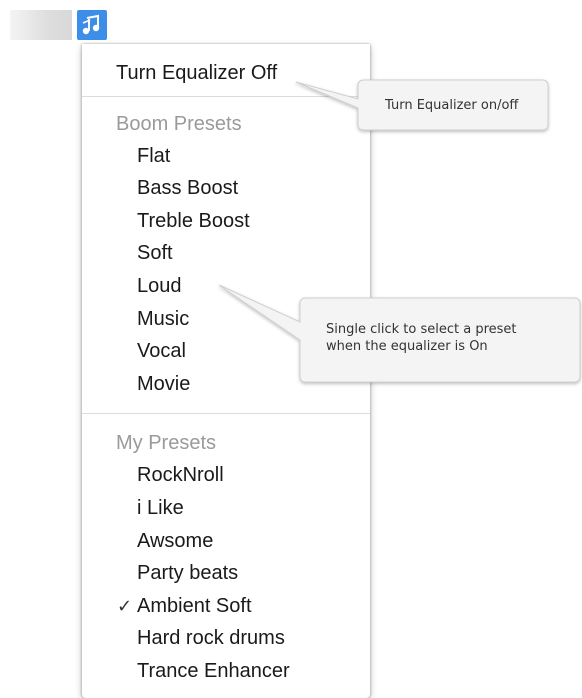  Describe the element at coordinates (421, 329) in the screenshot. I see `preset-callout-text-line1: Single click to select a preset` at that location.